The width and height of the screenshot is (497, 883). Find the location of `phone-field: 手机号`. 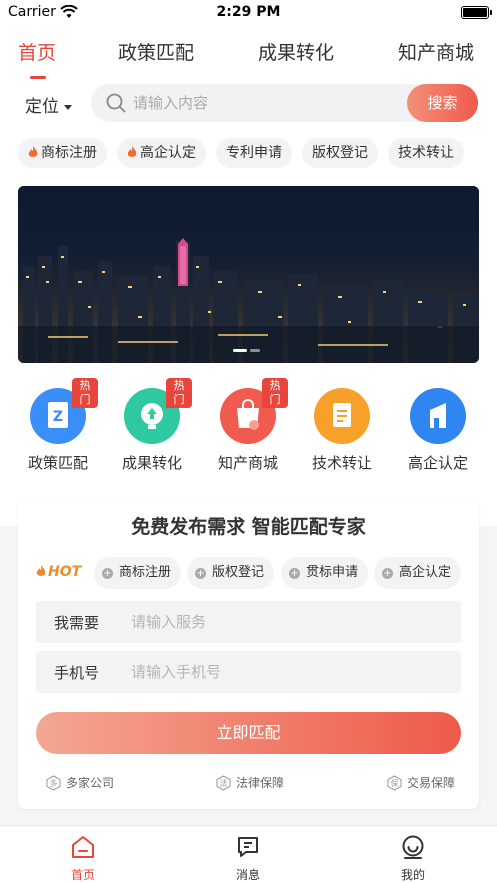

phone-field: 手机号 is located at coordinates (248, 672).